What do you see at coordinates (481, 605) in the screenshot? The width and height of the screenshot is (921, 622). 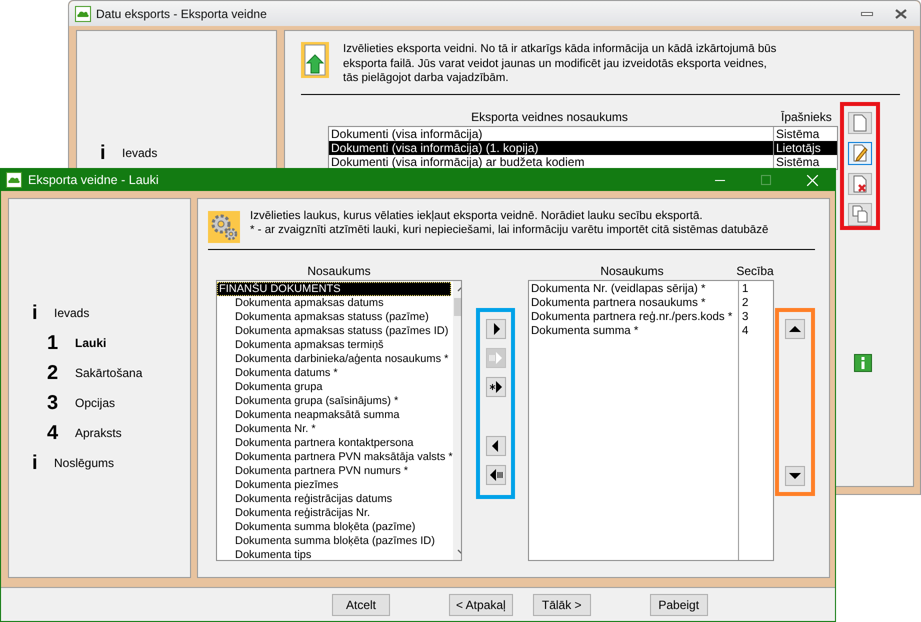 I see `dialog-button: < Atpakaļ` at bounding box center [481, 605].